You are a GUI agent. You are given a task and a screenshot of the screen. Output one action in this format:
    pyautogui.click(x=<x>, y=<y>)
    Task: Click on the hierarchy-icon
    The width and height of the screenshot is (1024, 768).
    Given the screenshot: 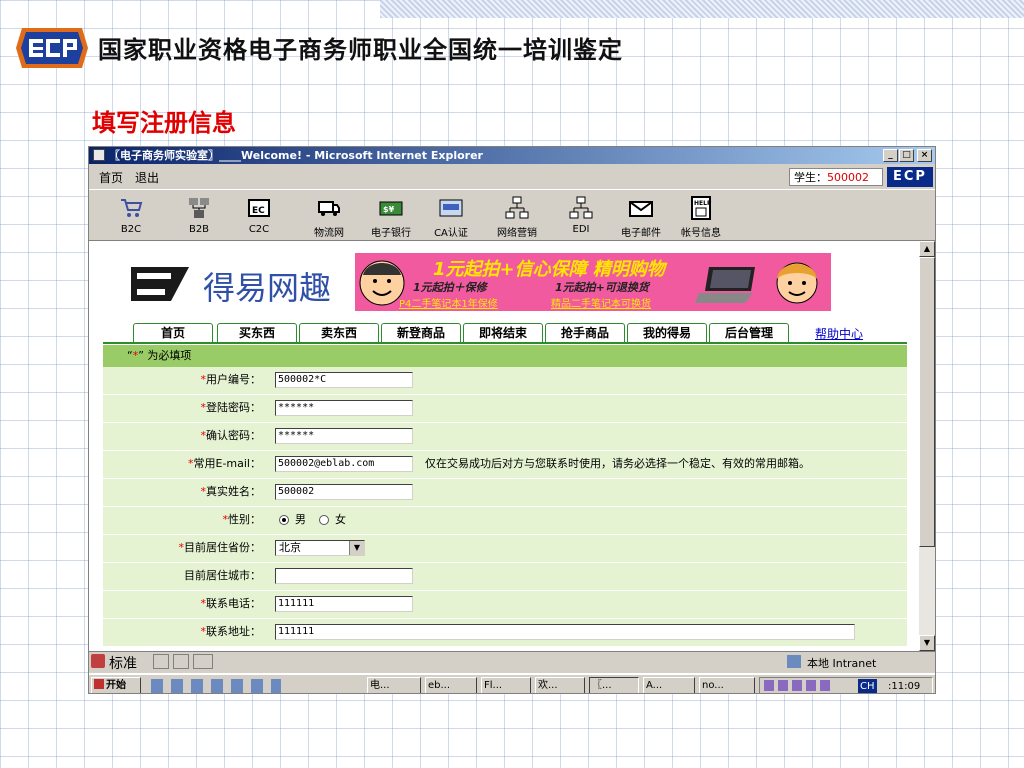 What is the action you would take?
    pyautogui.click(x=517, y=207)
    